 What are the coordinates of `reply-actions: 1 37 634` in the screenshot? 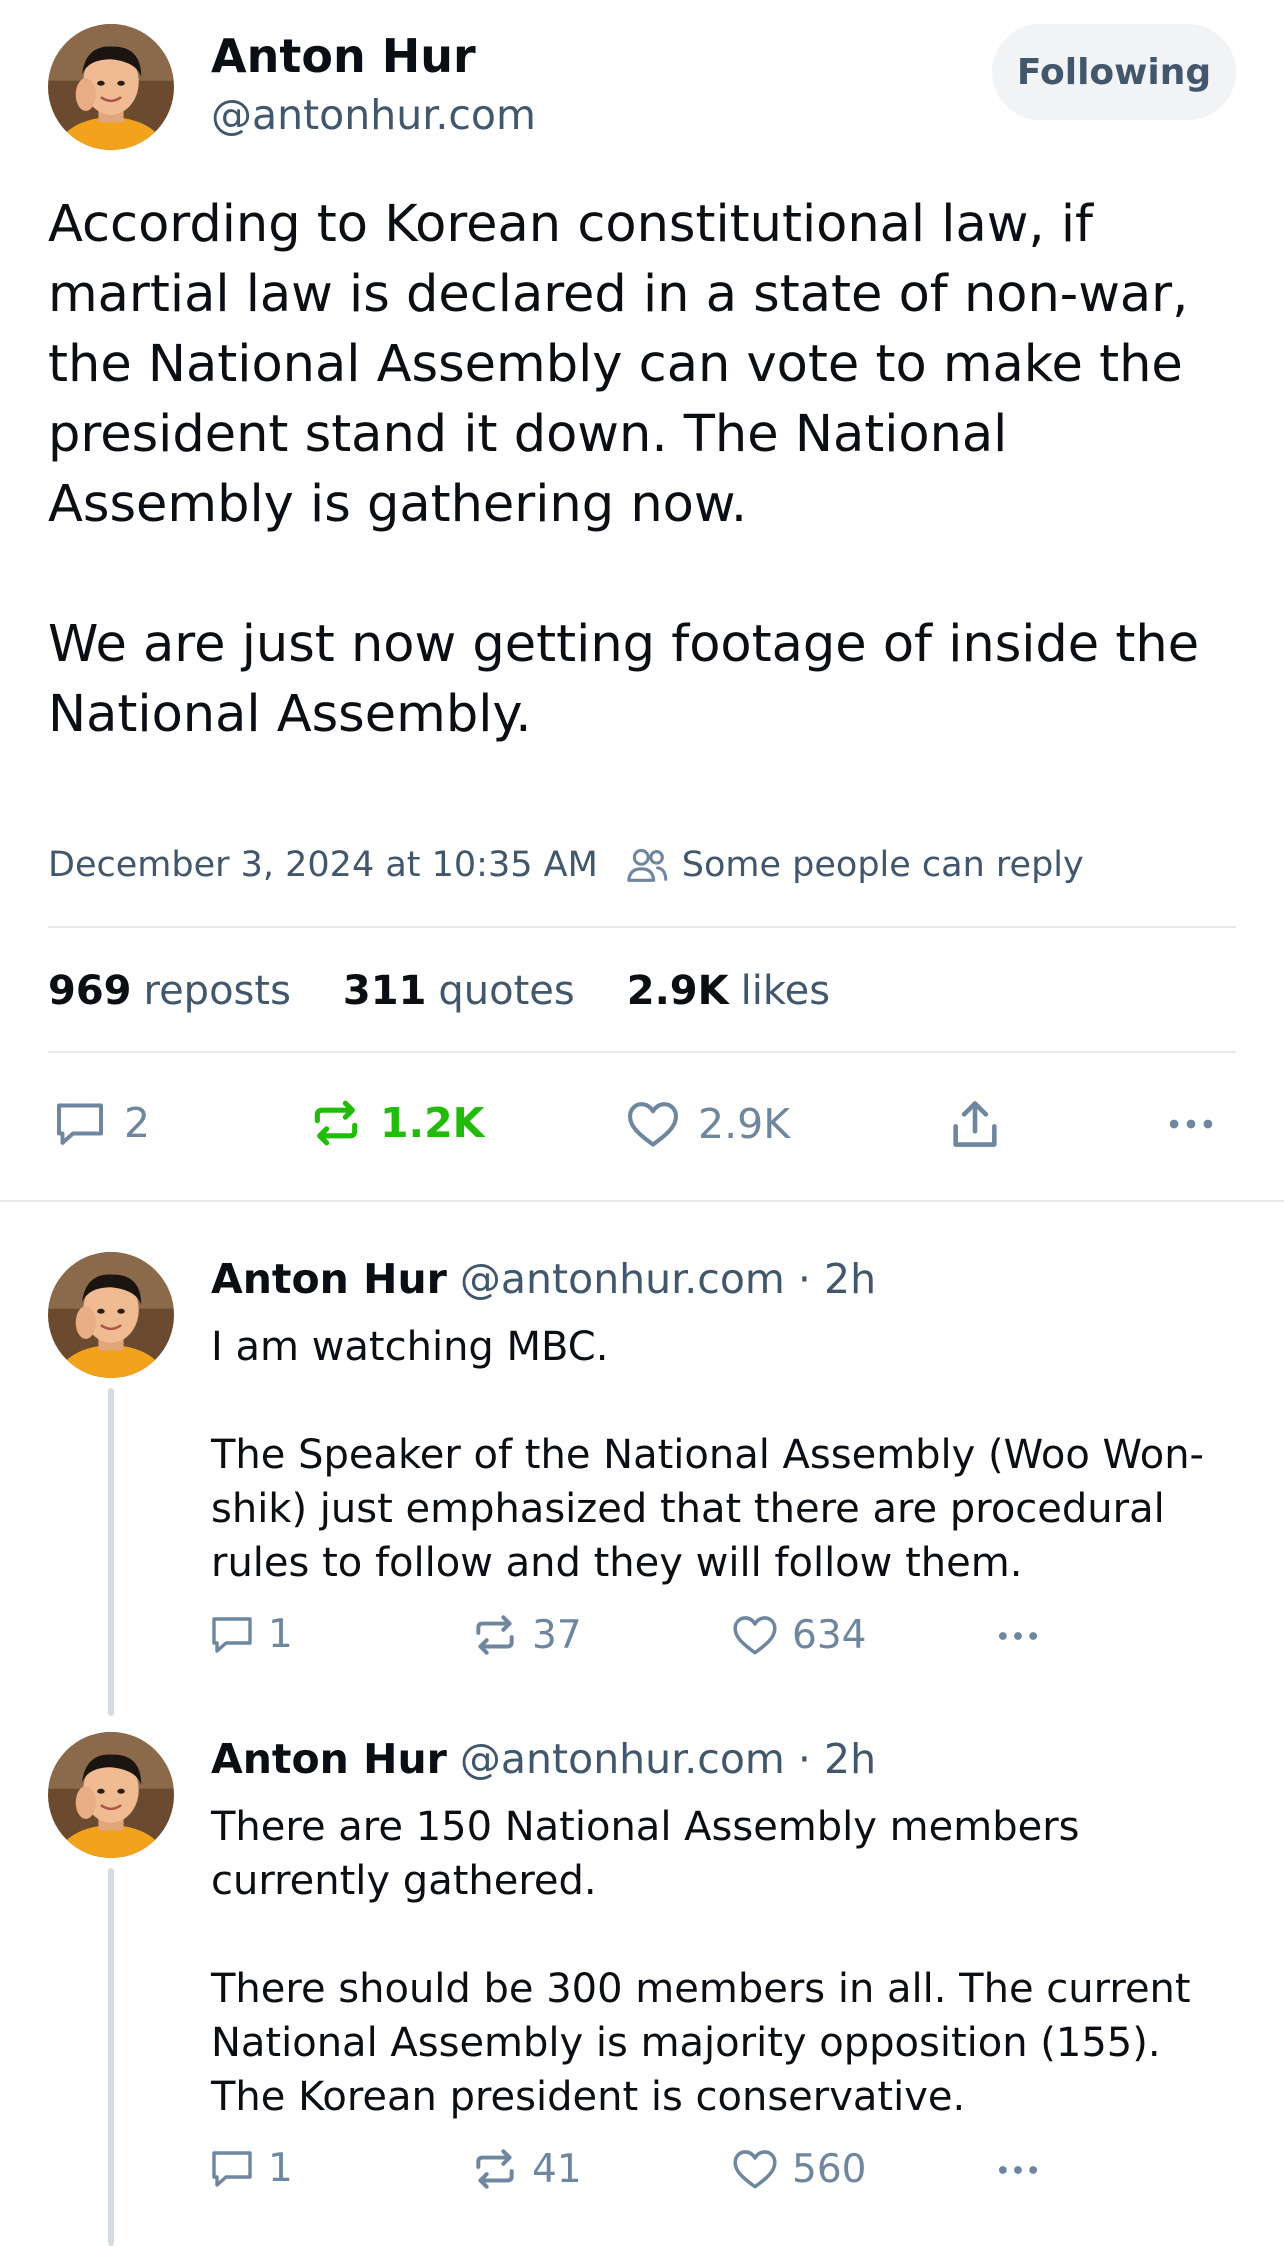 It's located at (642, 1638).